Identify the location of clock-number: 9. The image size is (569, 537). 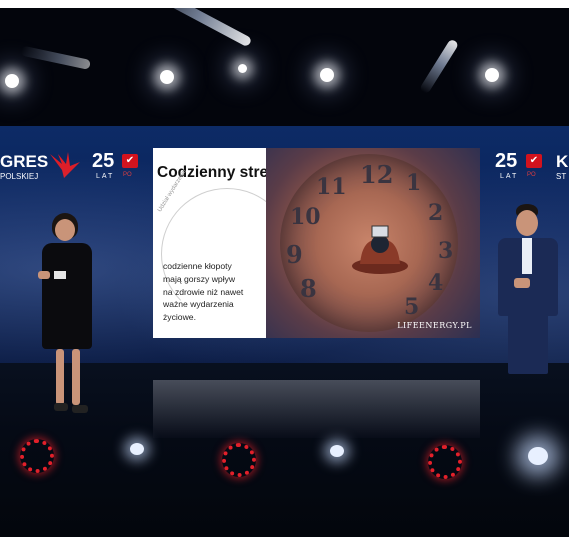
(294, 254).